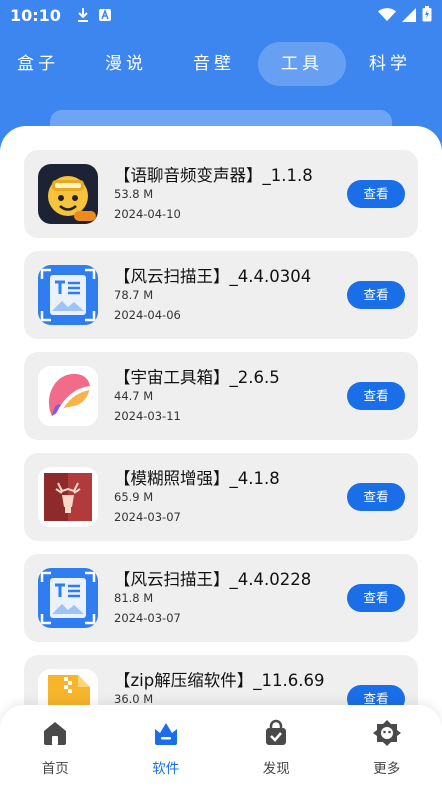 This screenshot has width=442, height=787. I want to click on list-item: 【风云扫描王】_4.4.0304 78.7 M 2024-04-06 查看, so click(221, 295).